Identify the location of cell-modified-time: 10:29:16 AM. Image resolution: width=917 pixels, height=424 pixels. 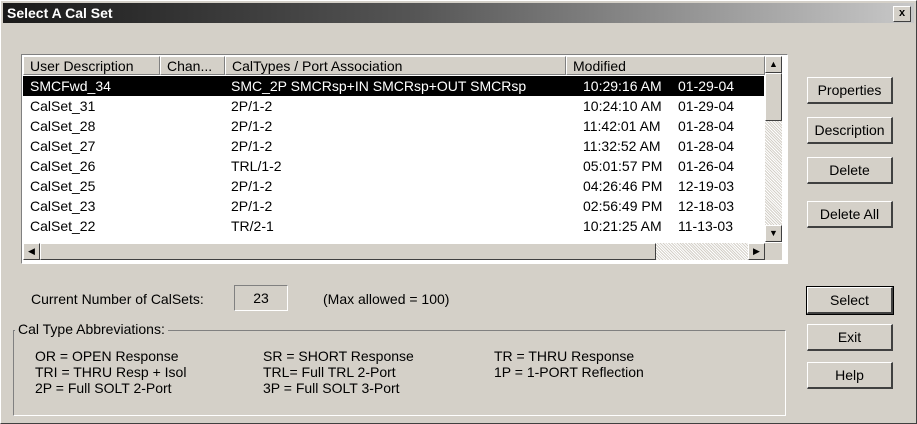
(622, 86).